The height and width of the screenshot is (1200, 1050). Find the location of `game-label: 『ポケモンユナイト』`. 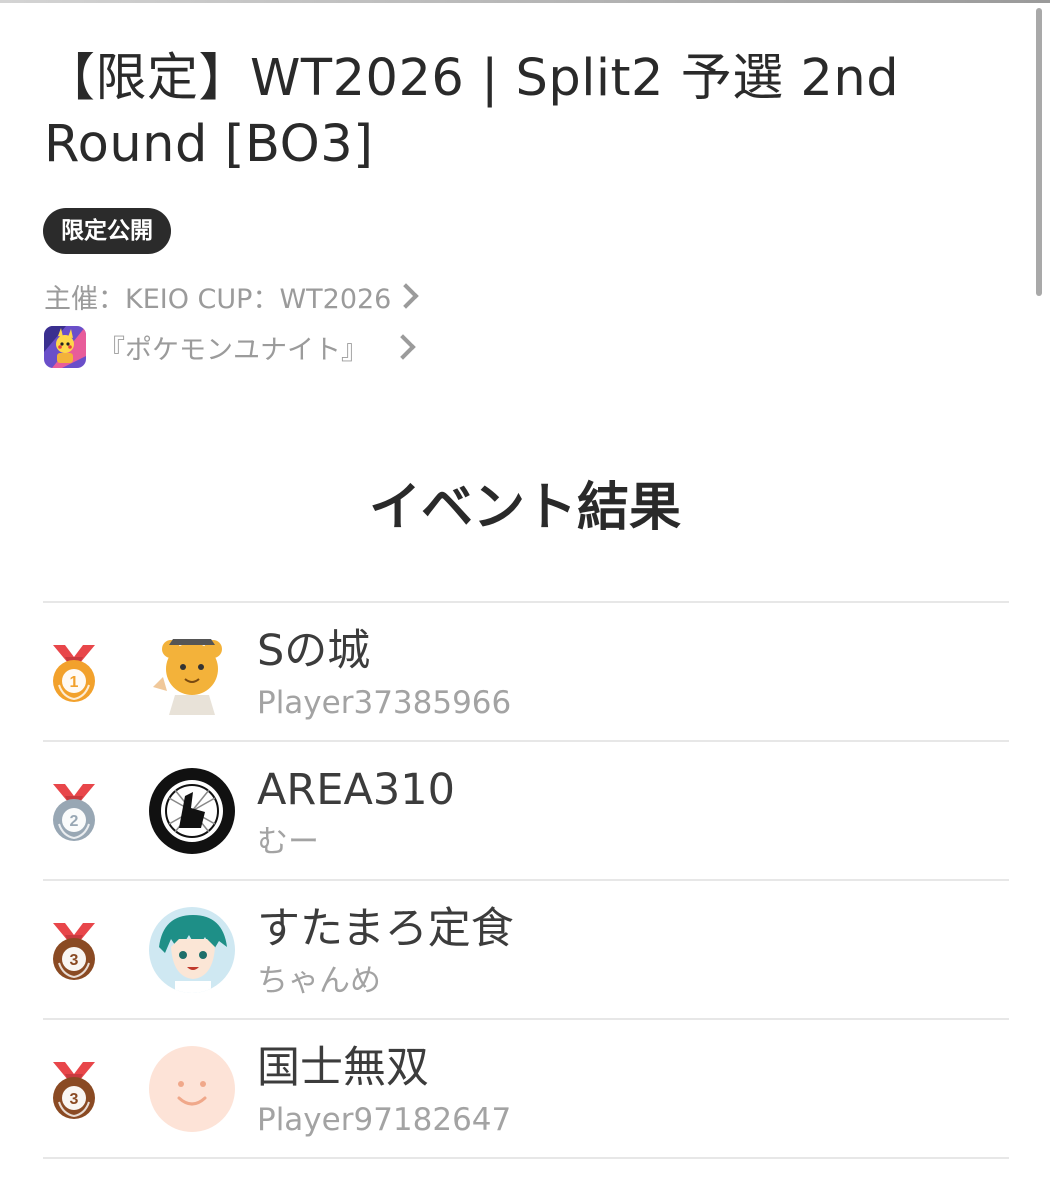

game-label: 『ポケモンユナイト』 is located at coordinates (233, 350).